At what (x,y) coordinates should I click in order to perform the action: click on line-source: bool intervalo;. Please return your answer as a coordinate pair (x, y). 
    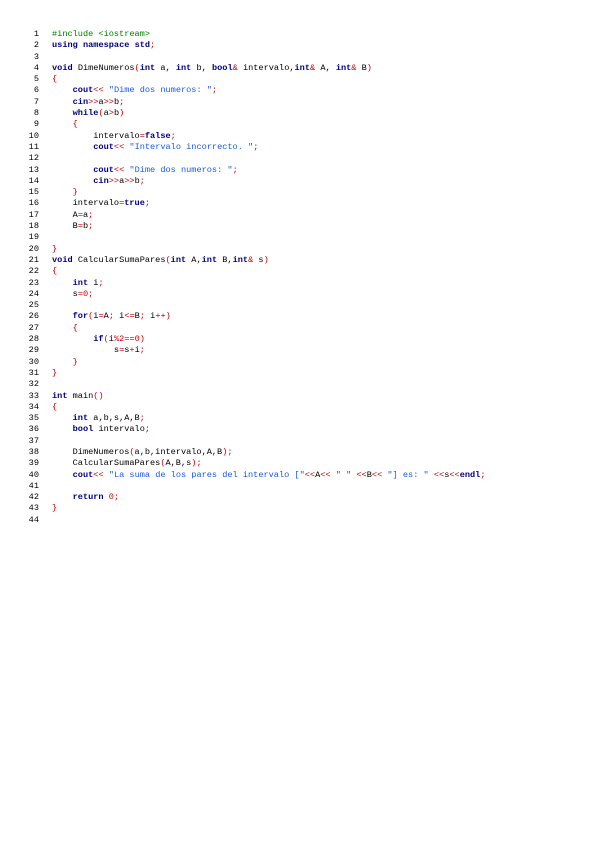
    Looking at the image, I should click on (101, 429).